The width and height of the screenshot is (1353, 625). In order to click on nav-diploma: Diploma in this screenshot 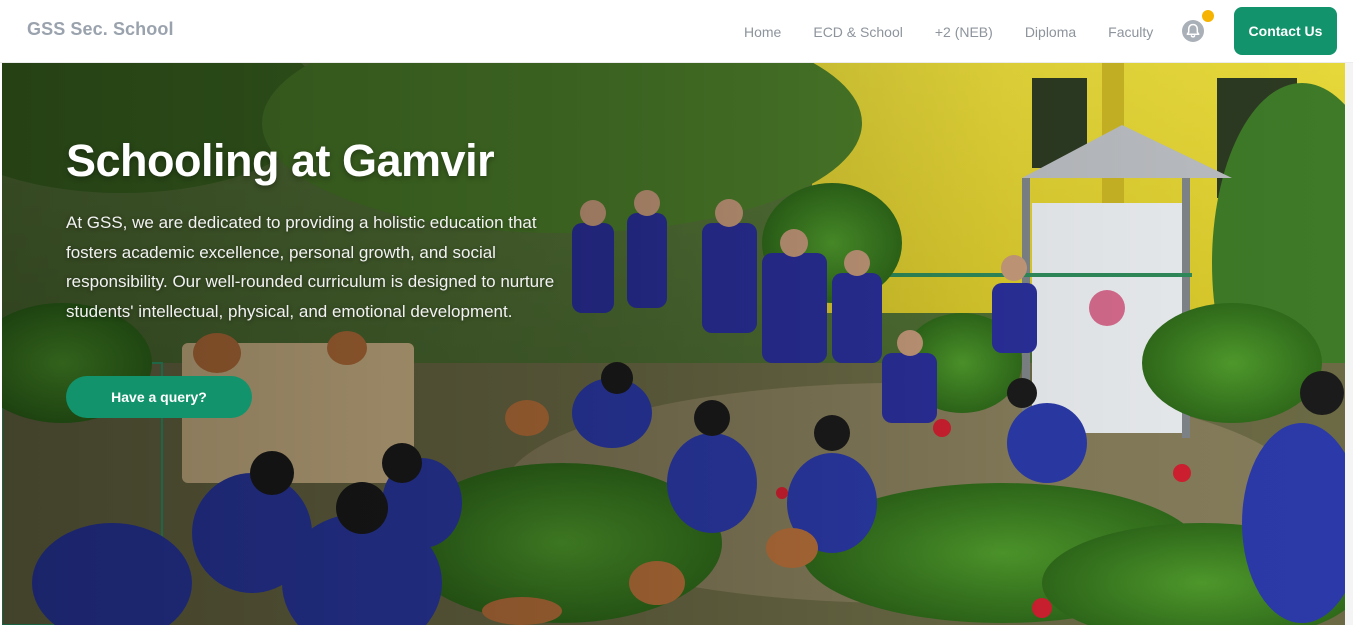, I will do `click(1050, 32)`.